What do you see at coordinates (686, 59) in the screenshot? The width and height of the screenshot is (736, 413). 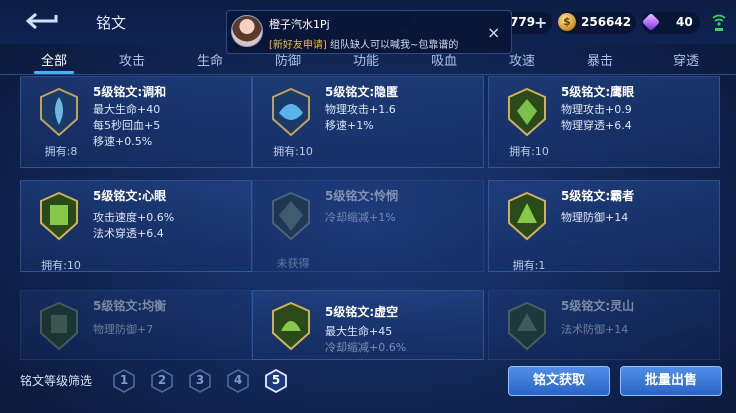 I see `tab-penetration: 穿透` at bounding box center [686, 59].